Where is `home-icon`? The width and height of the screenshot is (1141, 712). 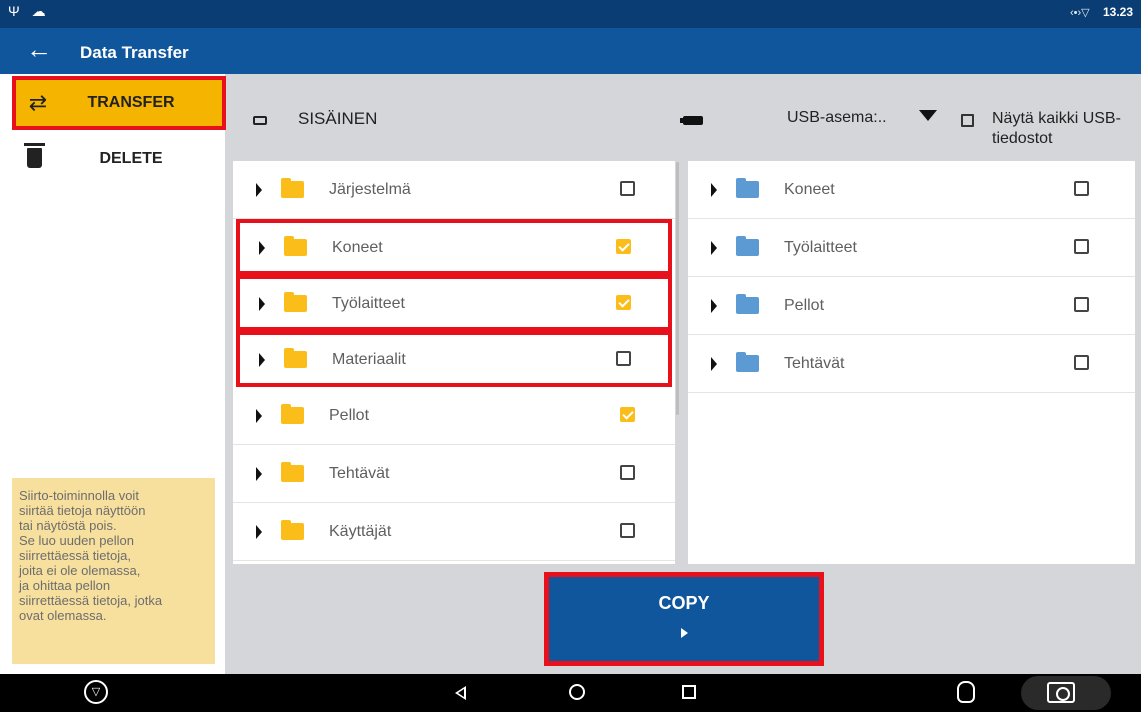 home-icon is located at coordinates (577, 692).